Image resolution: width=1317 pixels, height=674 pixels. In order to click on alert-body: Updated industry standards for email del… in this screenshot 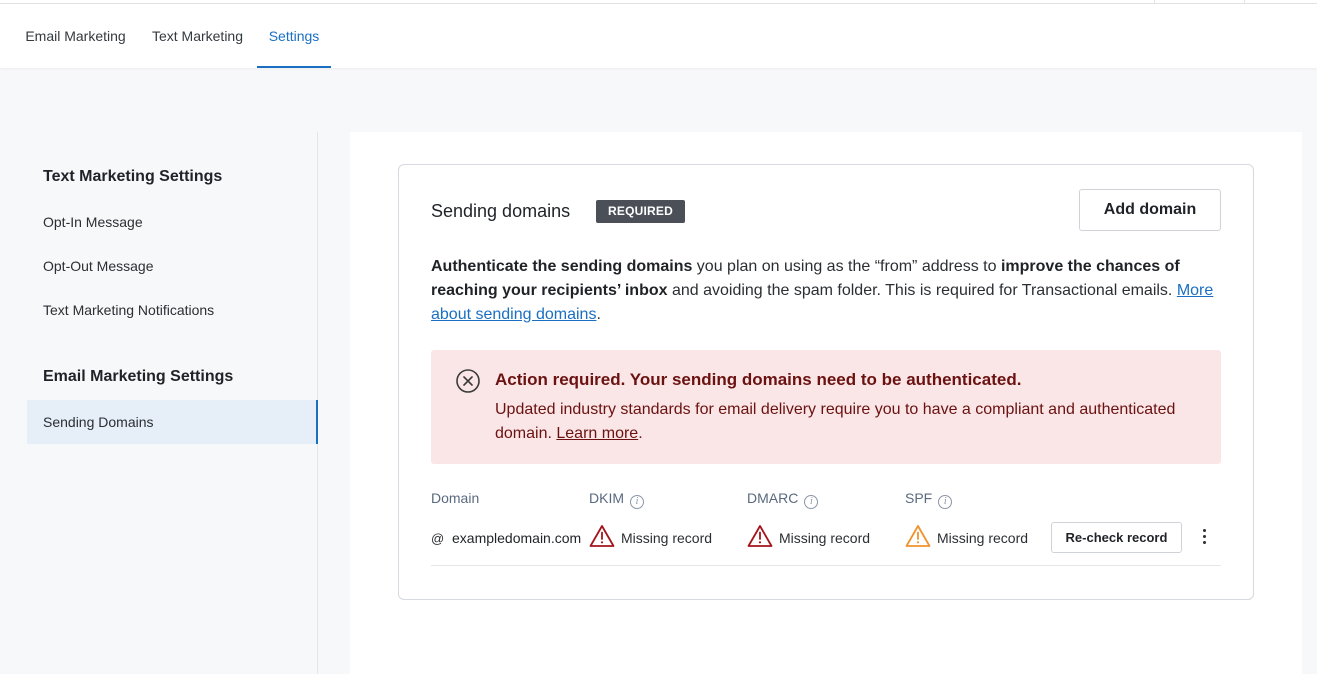, I will do `click(850, 422)`.